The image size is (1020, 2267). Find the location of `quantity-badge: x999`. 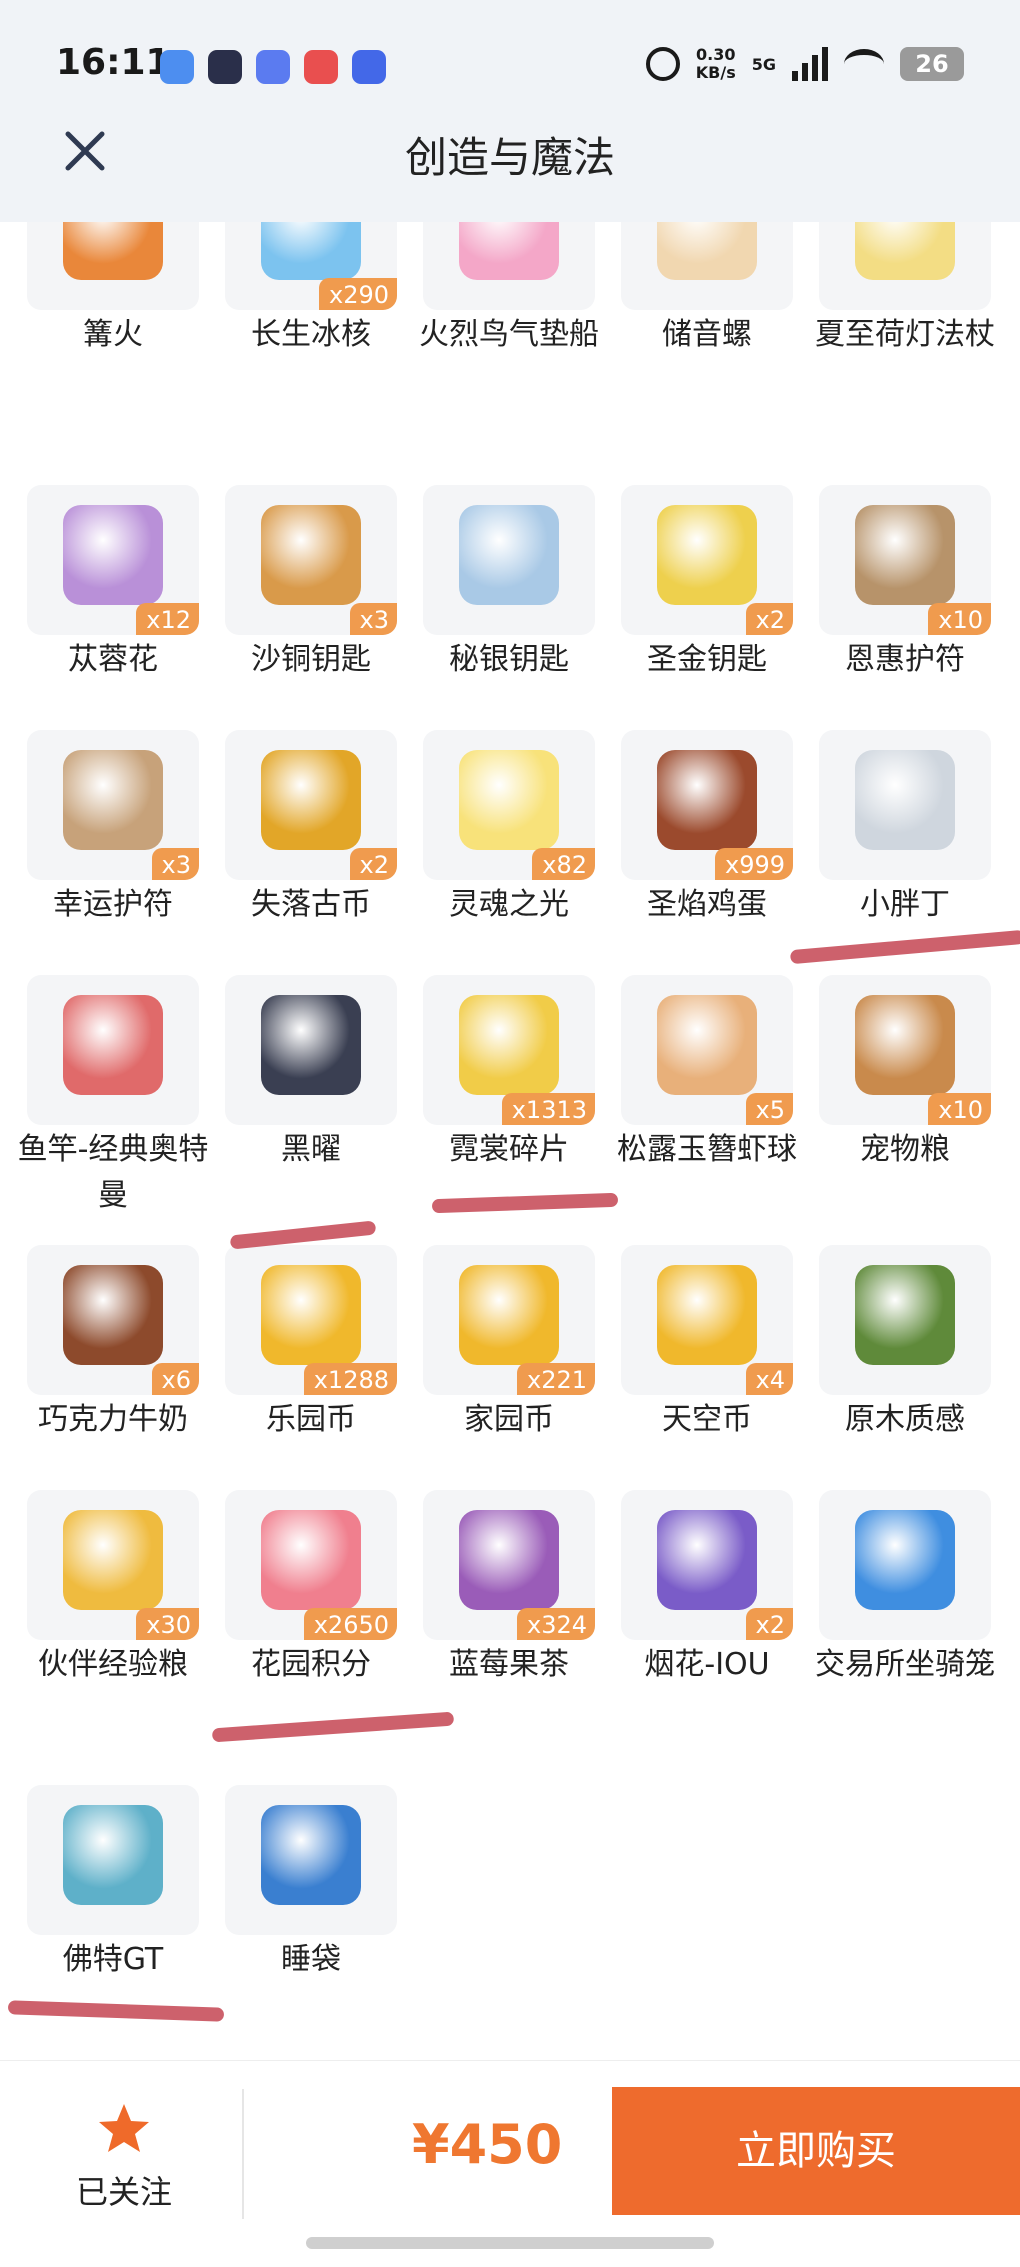

quantity-badge: x999 is located at coordinates (753, 864).